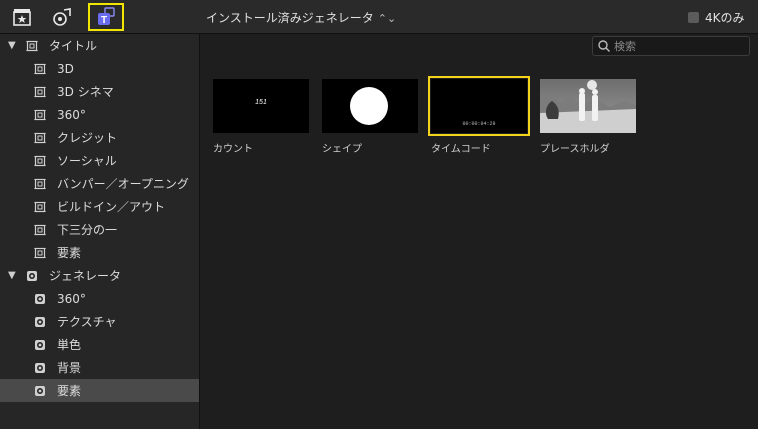 Image resolution: width=758 pixels, height=429 pixels. What do you see at coordinates (104, 20) in the screenshot?
I see `svg-text: T` at bounding box center [104, 20].